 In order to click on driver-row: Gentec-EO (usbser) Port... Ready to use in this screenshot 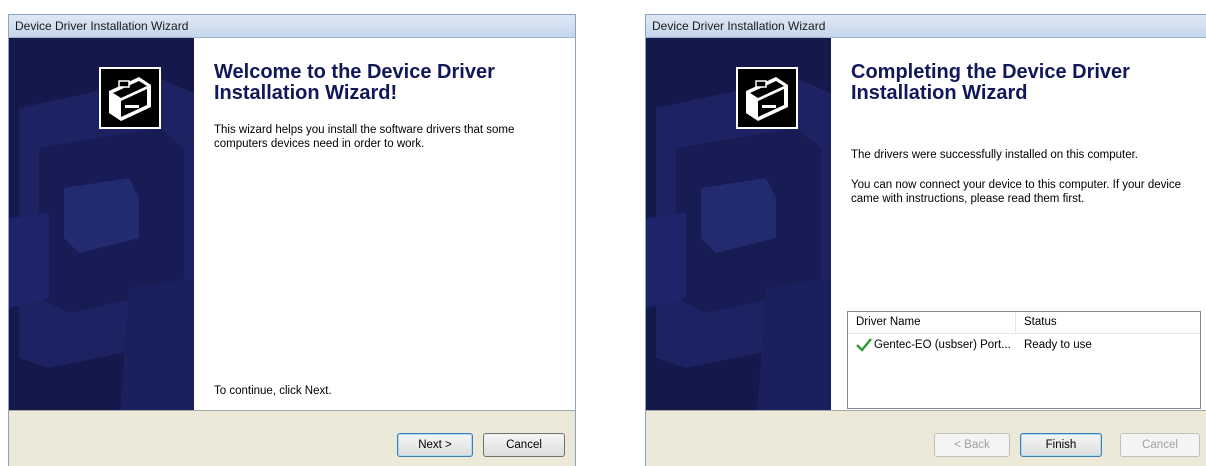, I will do `click(1024, 345)`.